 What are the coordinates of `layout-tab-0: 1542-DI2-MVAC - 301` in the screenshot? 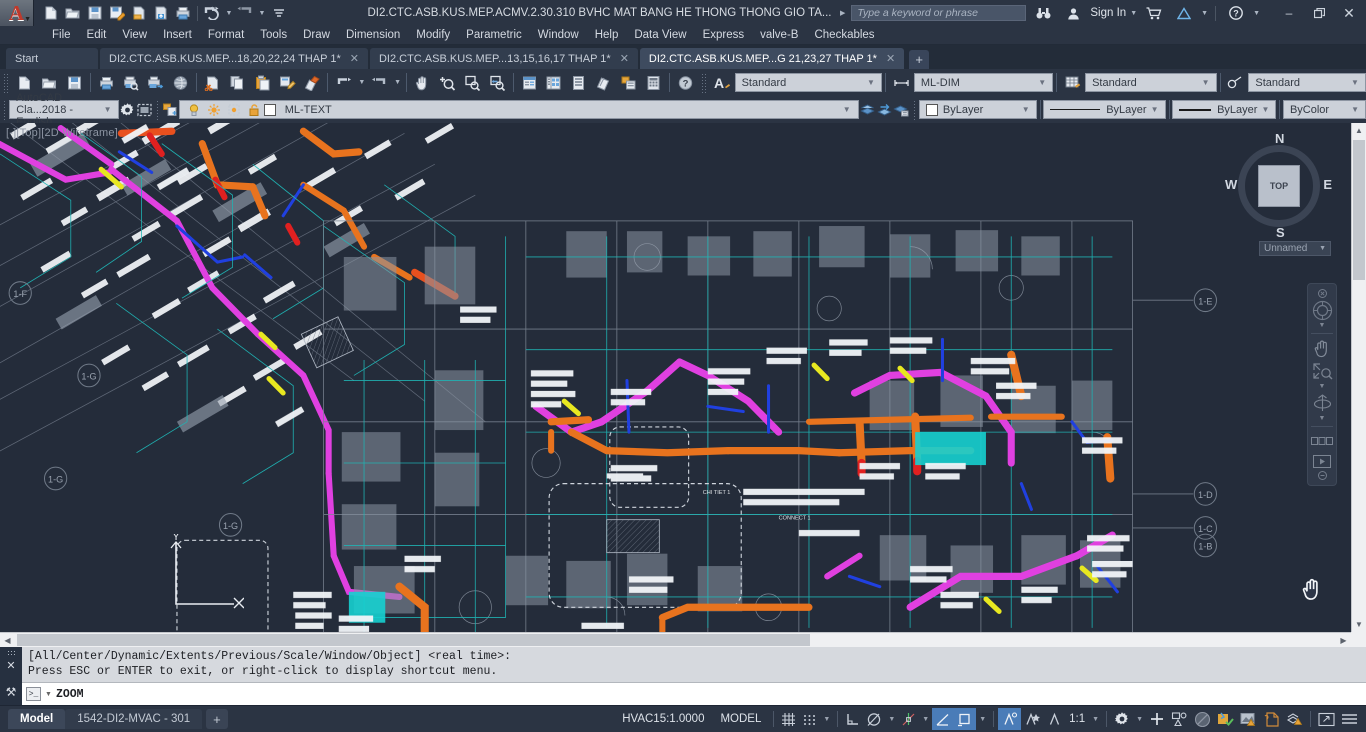 It's located at (134, 719).